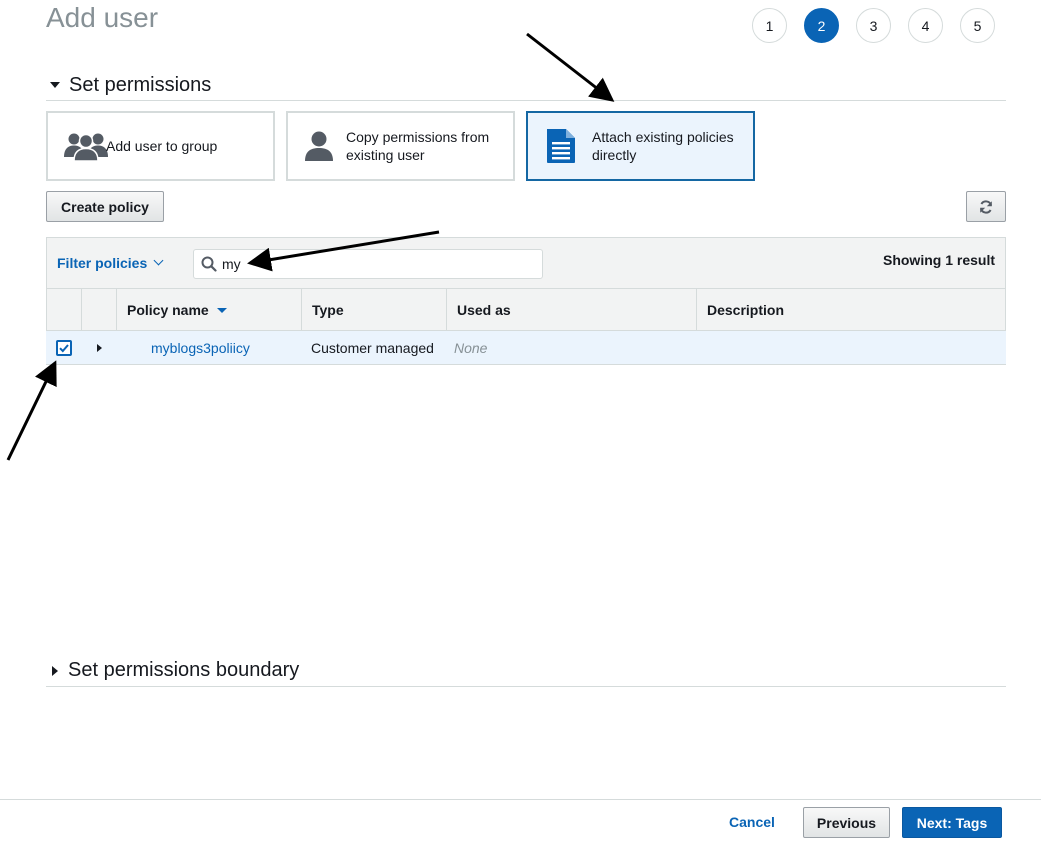 Image resolution: width=1041 pixels, height=843 pixels. What do you see at coordinates (209, 309) in the screenshot?
I see `policy-name-header: Policy name` at bounding box center [209, 309].